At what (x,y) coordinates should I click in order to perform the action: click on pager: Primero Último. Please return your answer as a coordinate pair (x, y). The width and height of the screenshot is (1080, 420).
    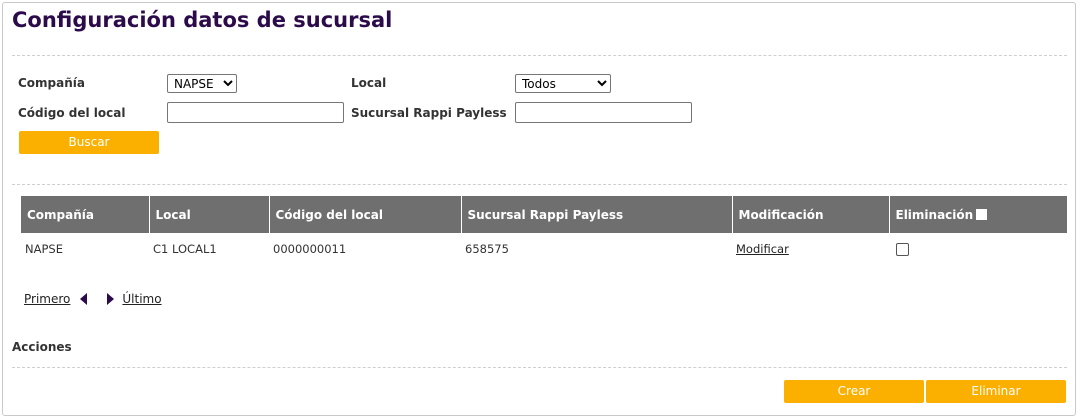
    Looking at the image, I should click on (93, 299).